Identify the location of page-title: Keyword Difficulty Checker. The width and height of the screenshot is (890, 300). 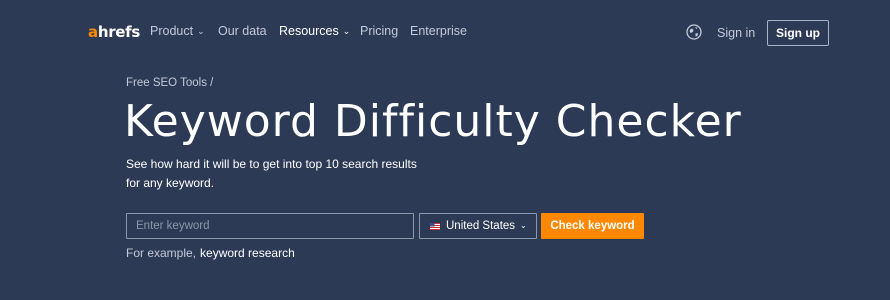
(433, 121).